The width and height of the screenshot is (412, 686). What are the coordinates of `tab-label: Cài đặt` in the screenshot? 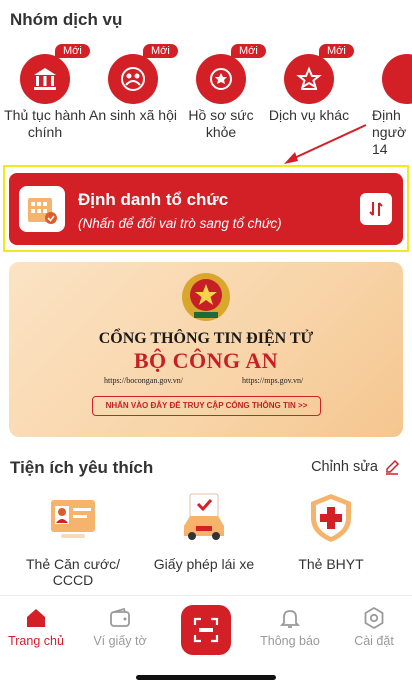 It's located at (374, 641).